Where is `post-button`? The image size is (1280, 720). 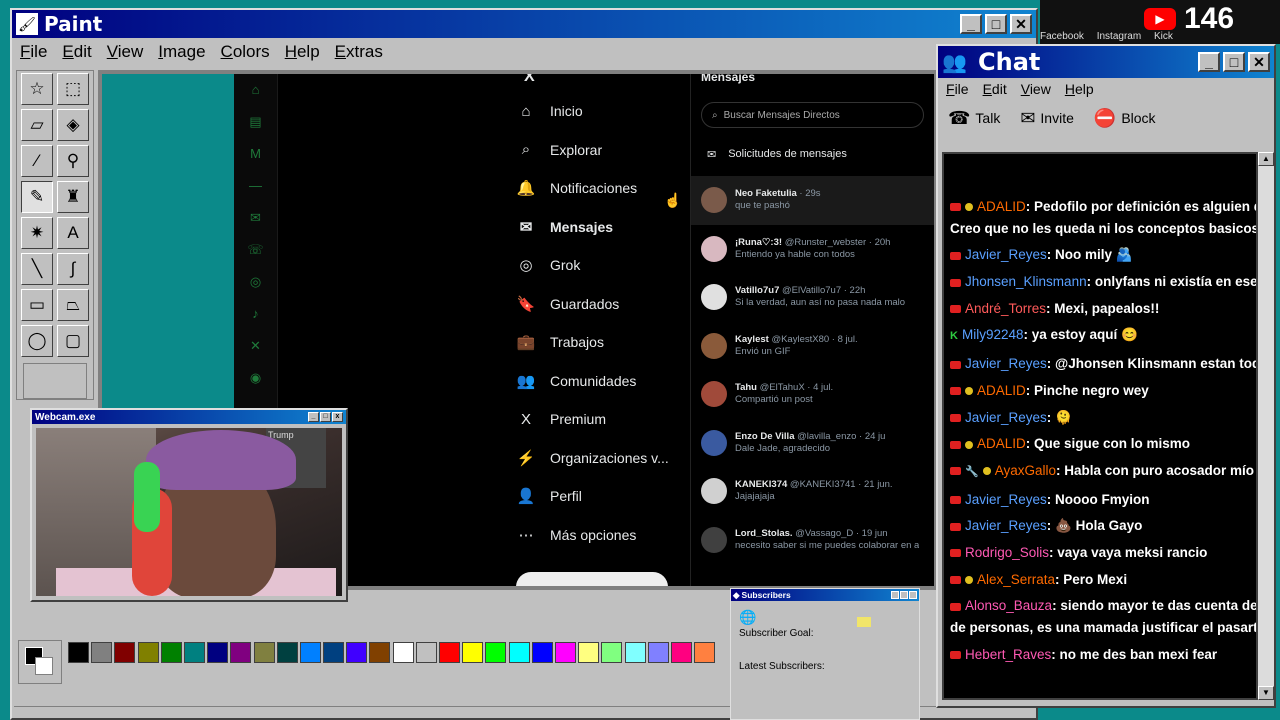
post-button is located at coordinates (592, 579).